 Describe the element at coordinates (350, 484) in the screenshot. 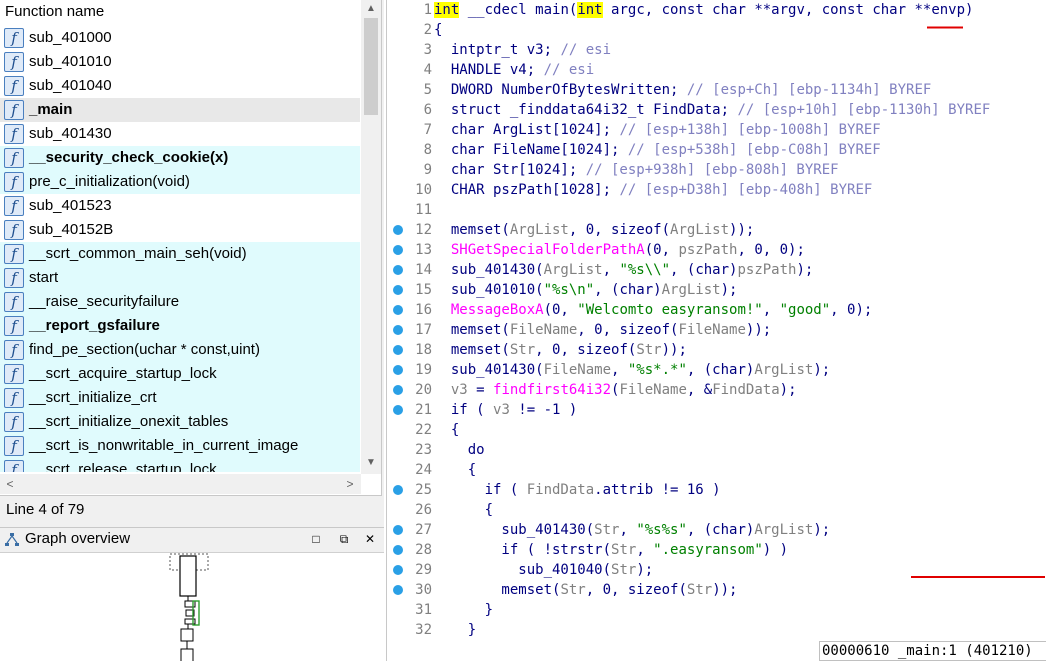

I see `scroll-right-icon: >` at that location.